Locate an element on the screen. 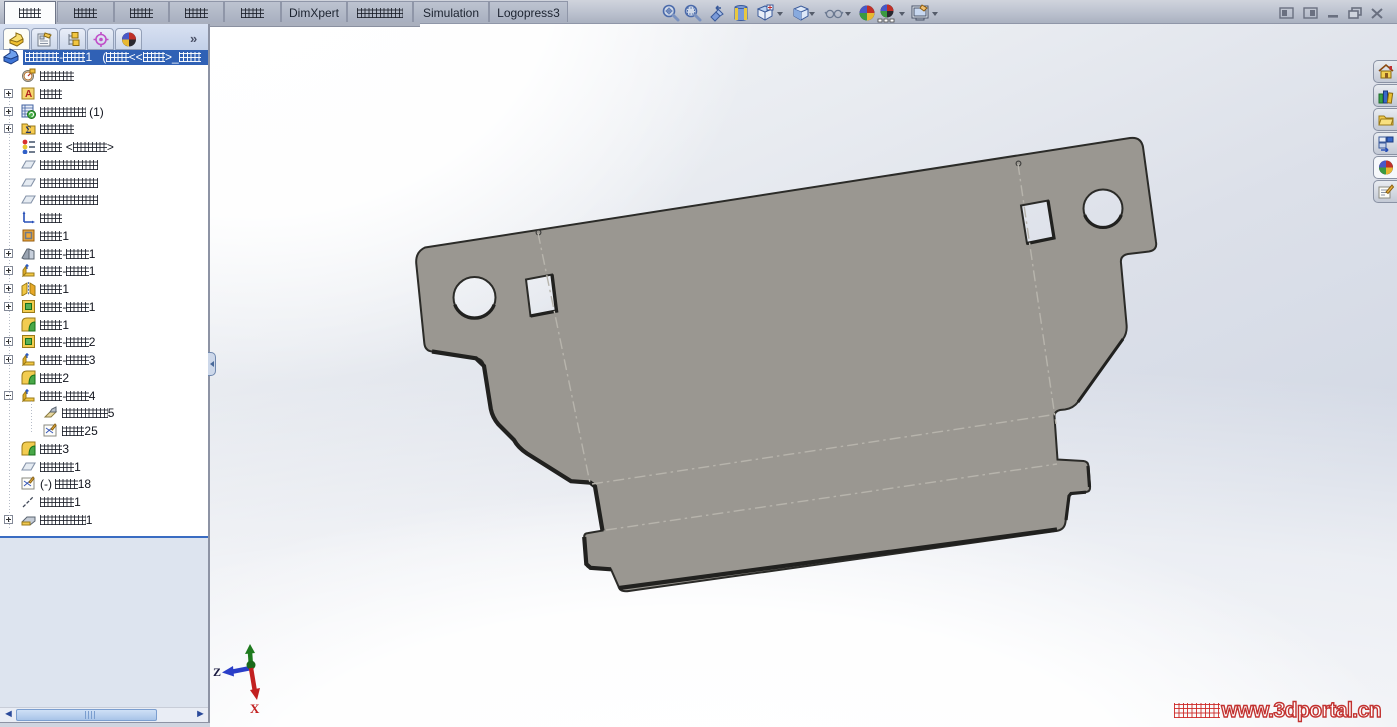  svg-text: Σ is located at coordinates (29, 130).